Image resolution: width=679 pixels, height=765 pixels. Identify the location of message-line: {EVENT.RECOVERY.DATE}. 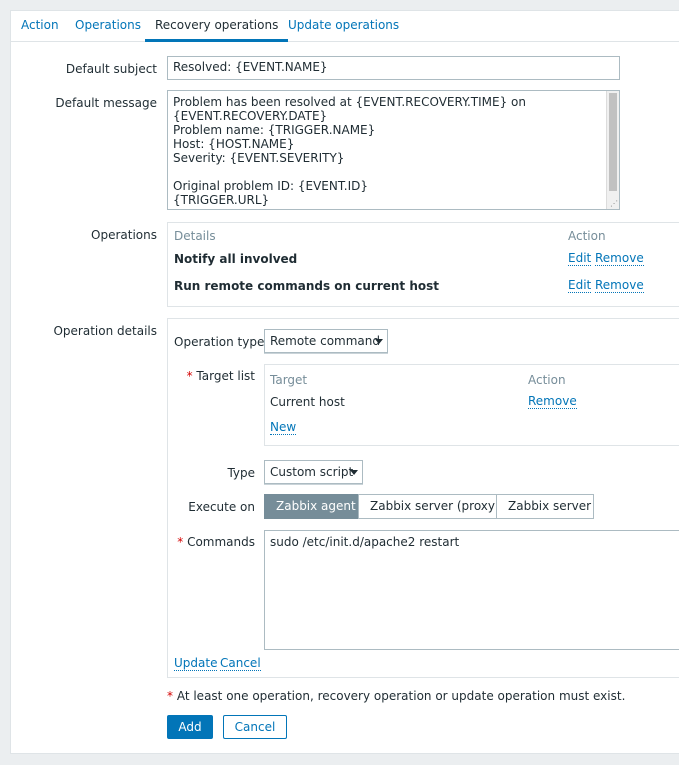
(250, 116).